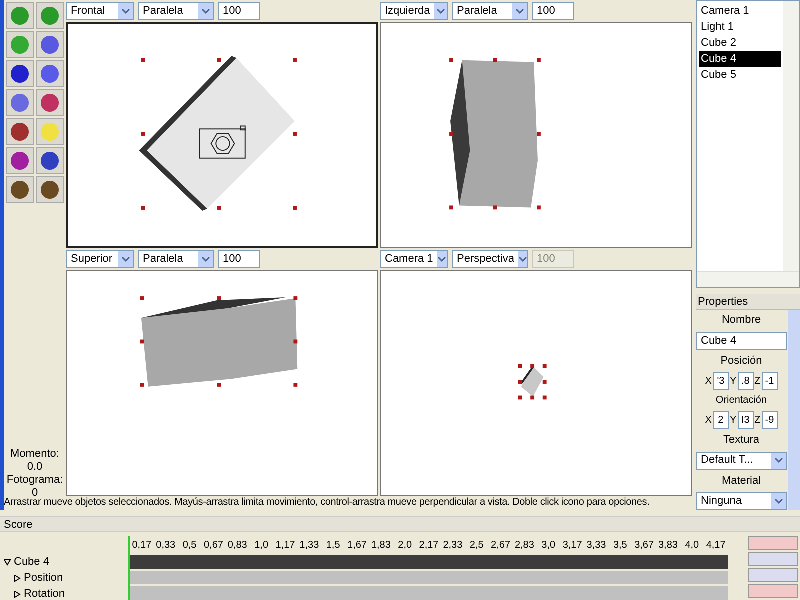 This screenshot has width=800, height=600. What do you see at coordinates (620, 546) in the screenshot?
I see `time-tick: 3,5` at bounding box center [620, 546].